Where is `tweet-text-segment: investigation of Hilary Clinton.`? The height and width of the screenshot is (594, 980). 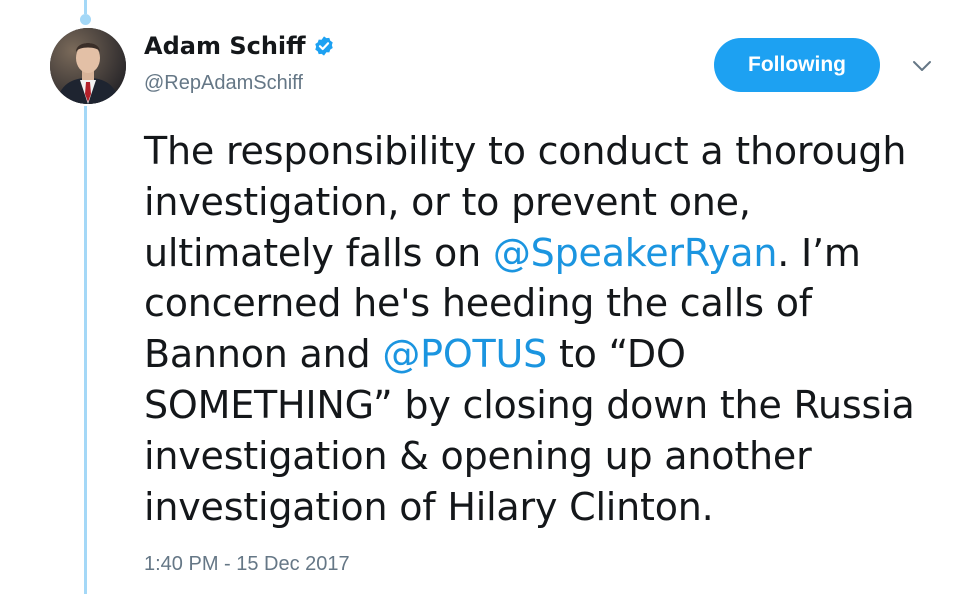 tweet-text-segment: investigation of Hilary Clinton. is located at coordinates (429, 506).